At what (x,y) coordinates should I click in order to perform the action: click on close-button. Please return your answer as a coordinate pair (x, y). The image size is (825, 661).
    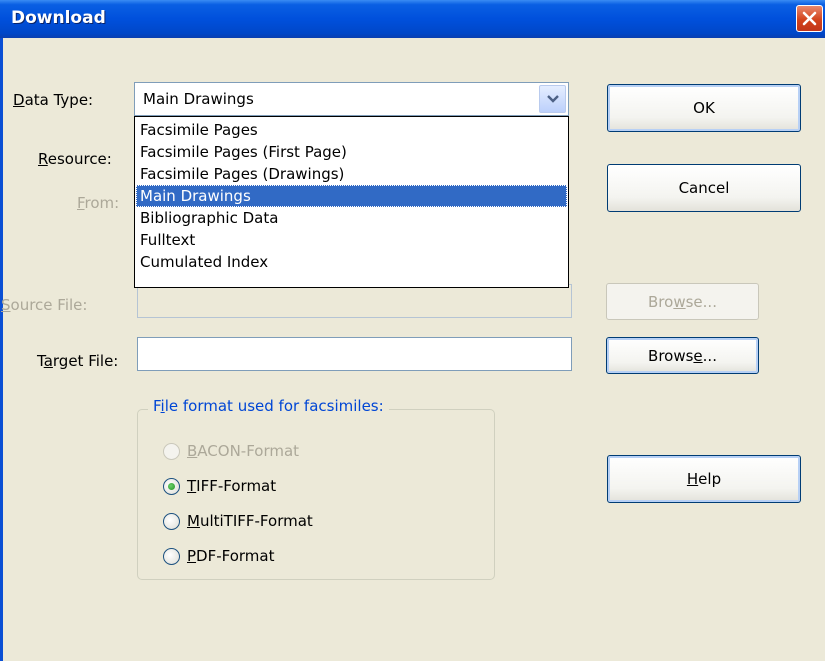
    Looking at the image, I should click on (809, 18).